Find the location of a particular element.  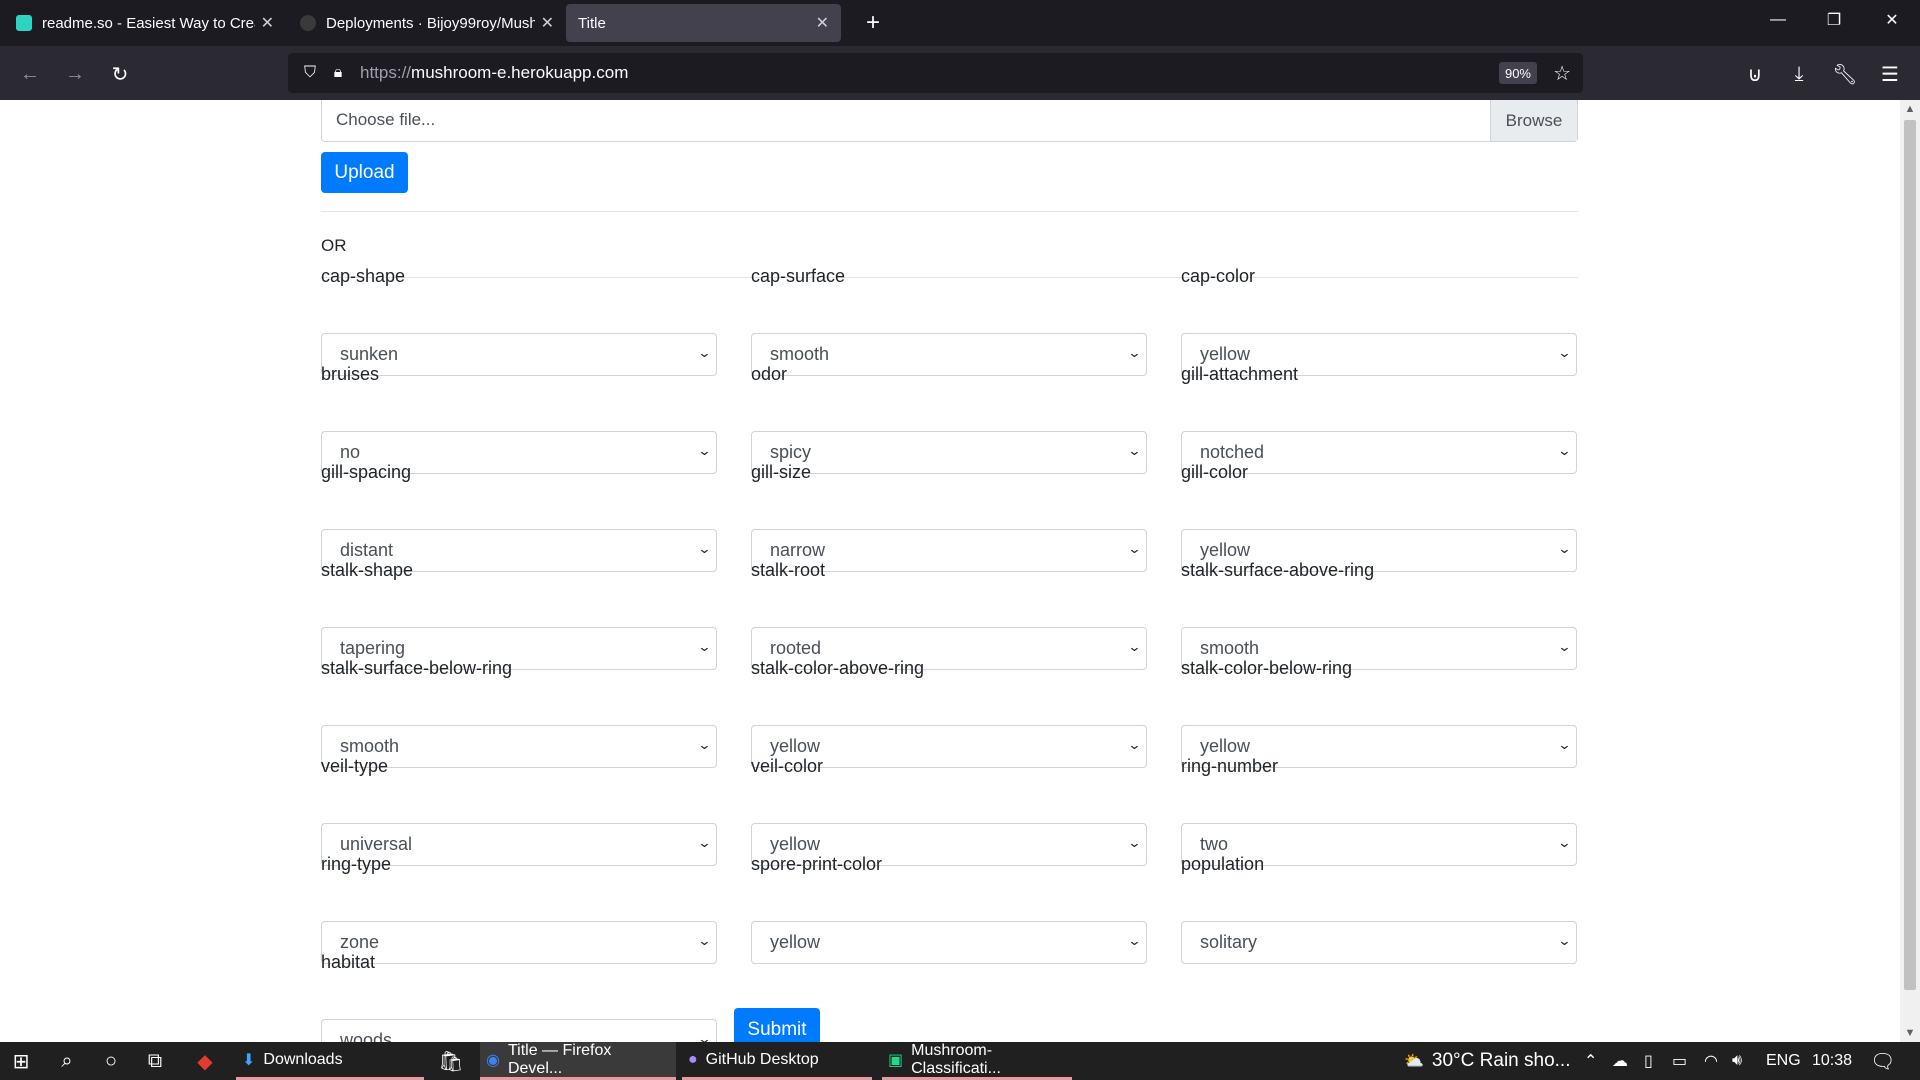

tracking-shield-icon: ⛉ is located at coordinates (310, 73).